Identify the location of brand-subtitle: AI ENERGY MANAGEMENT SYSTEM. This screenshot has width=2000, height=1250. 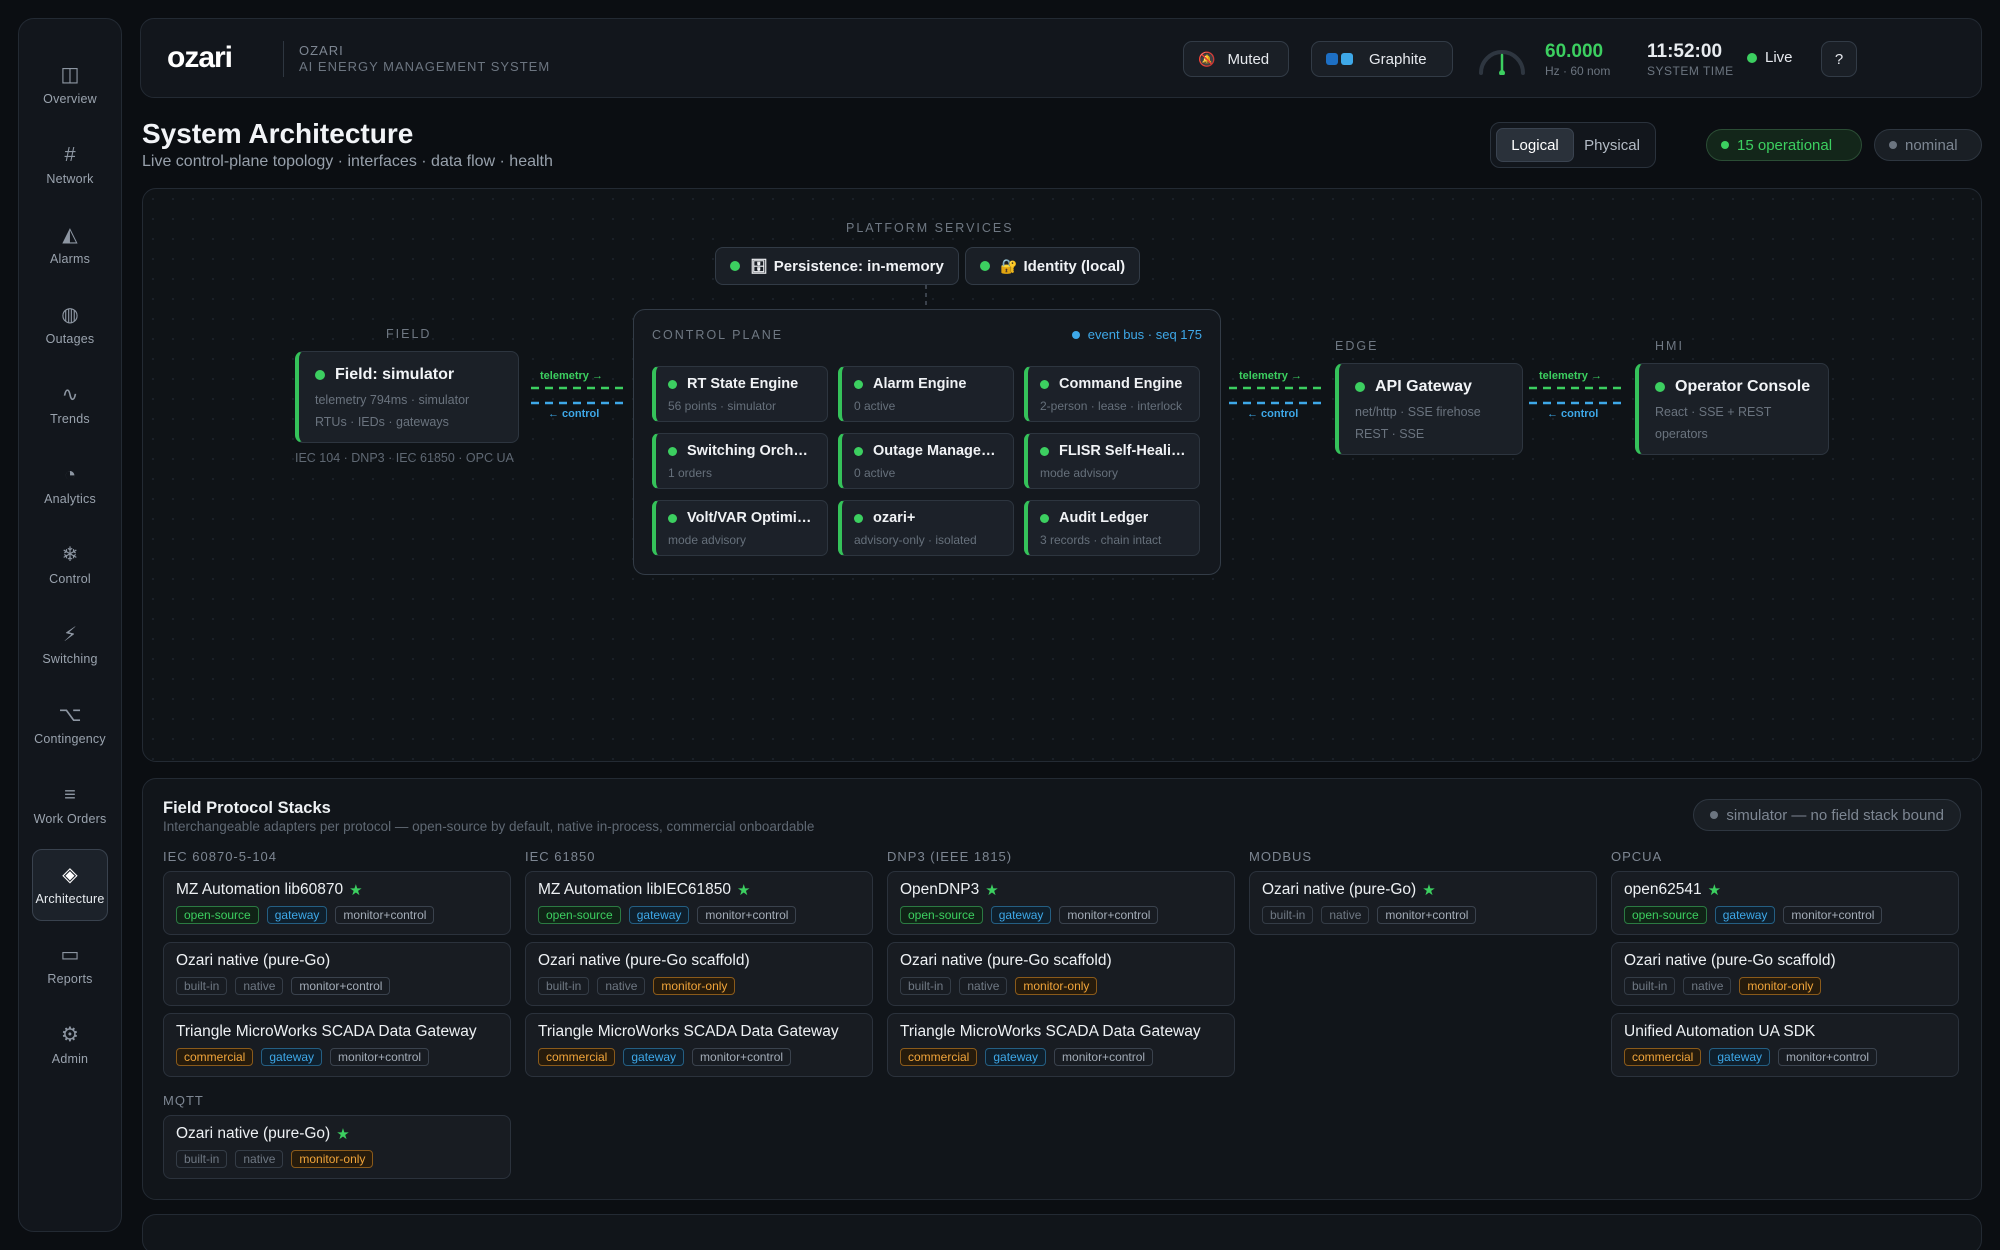
(425, 66).